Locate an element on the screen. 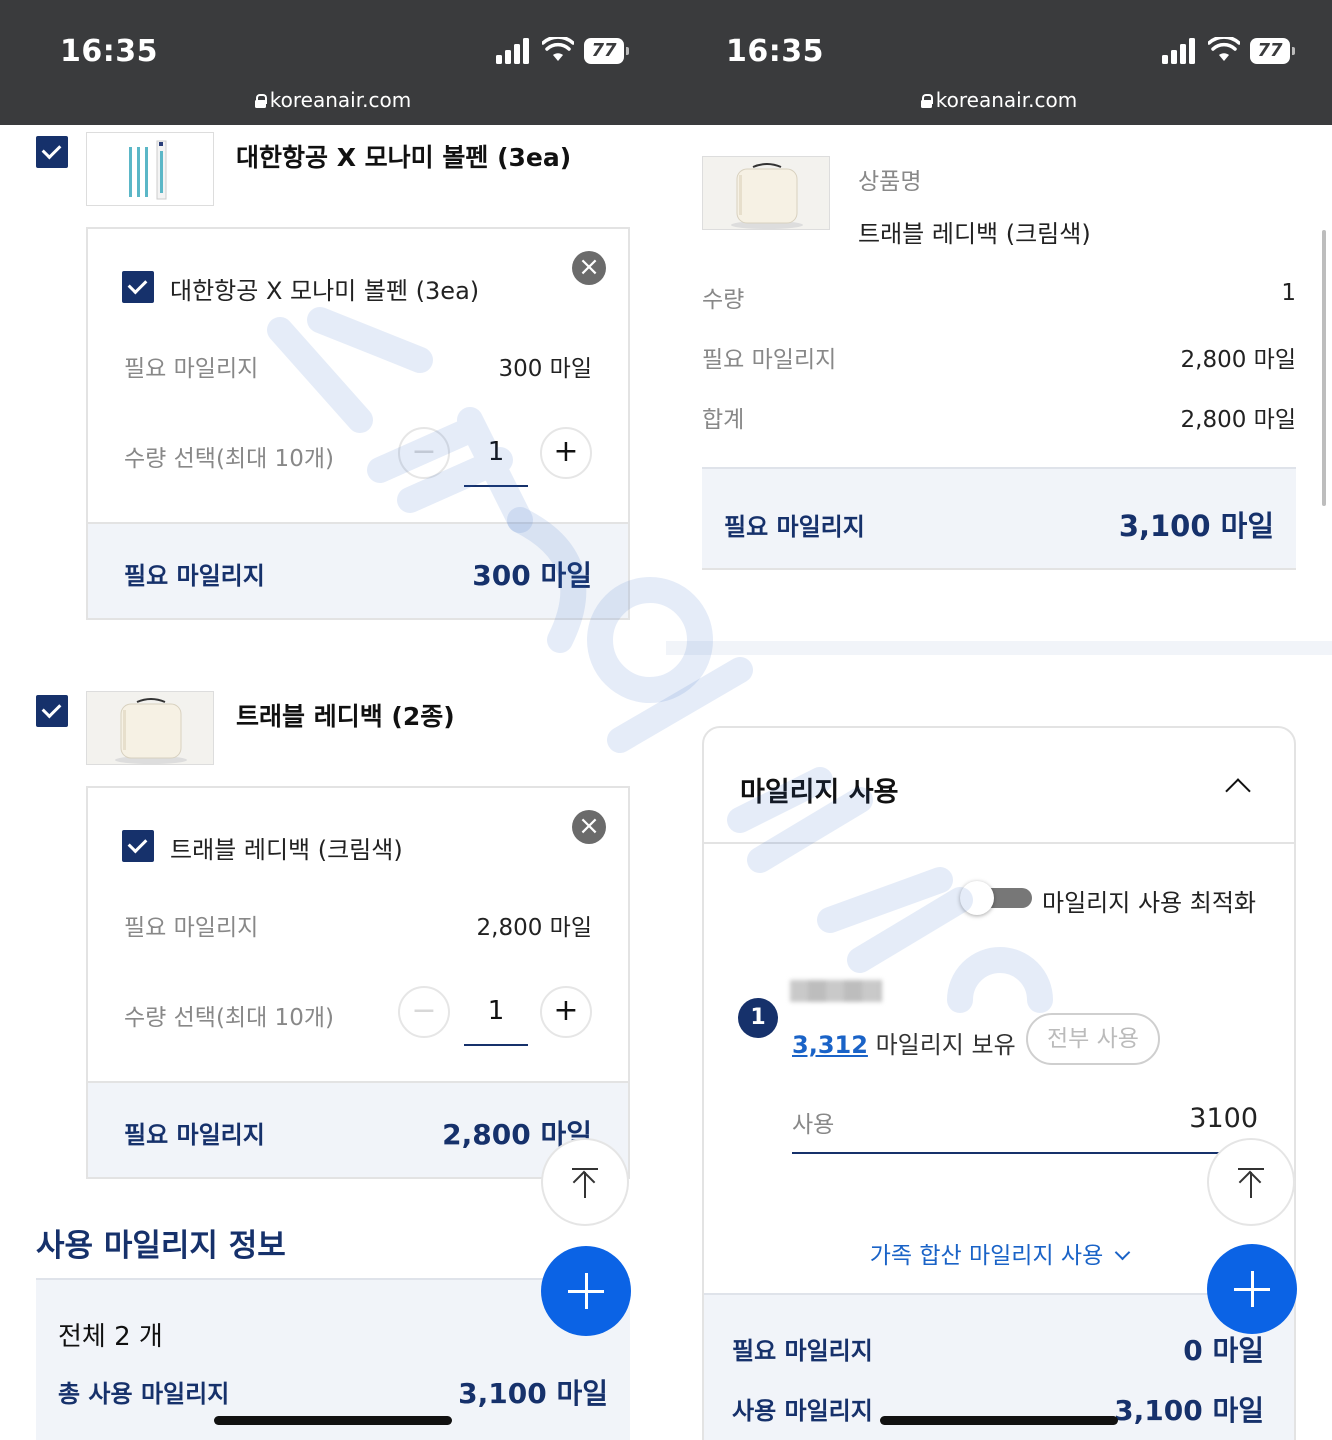 The image size is (1332, 1440). member-badge: 1 is located at coordinates (758, 1018).